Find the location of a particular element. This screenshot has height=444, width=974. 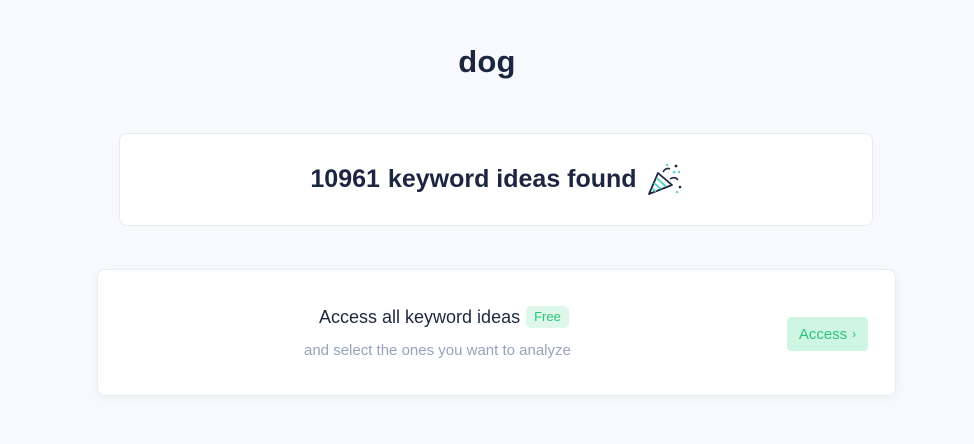

access-heading: Access all keyword ideas Free is located at coordinates (444, 317).